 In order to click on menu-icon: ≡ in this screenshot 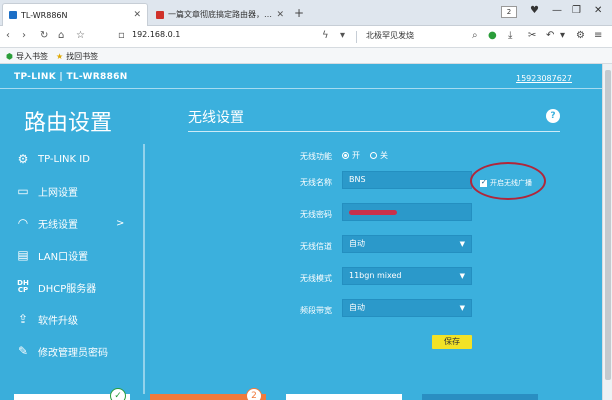, I will do `click(598, 35)`.